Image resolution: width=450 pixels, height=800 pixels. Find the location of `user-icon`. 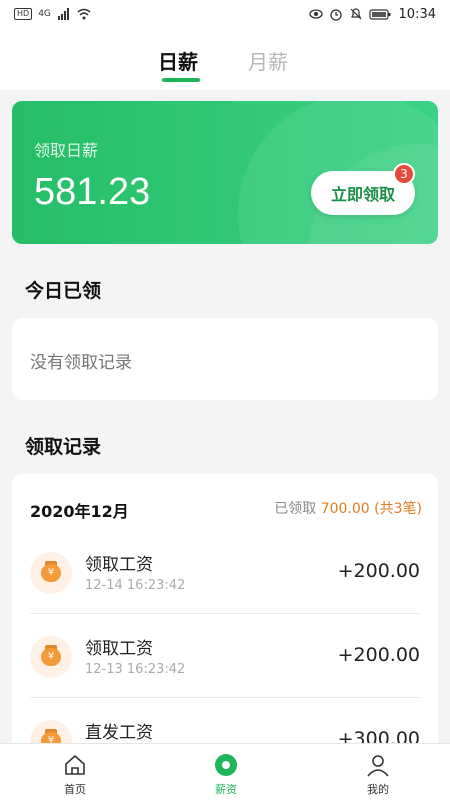

user-icon is located at coordinates (378, 766).